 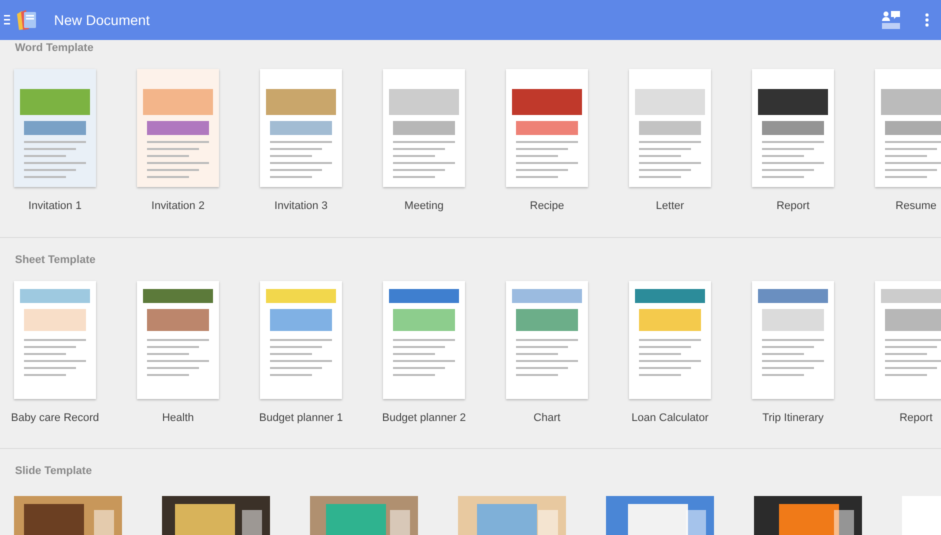 I want to click on section-title: Slide Template, so click(x=53, y=471).